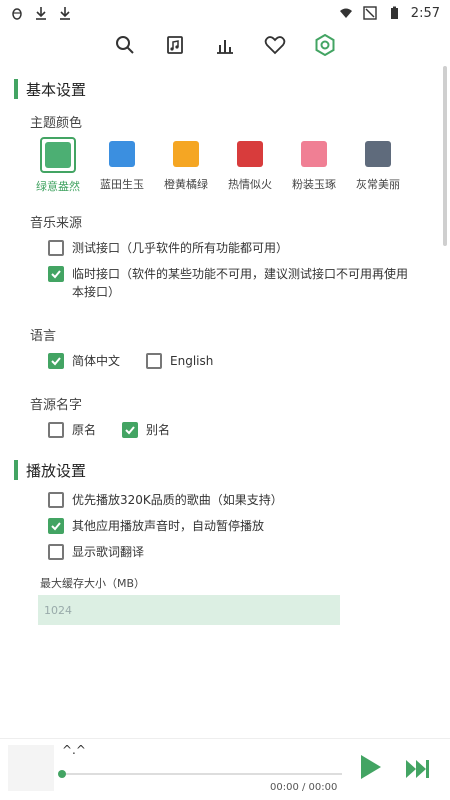 The height and width of the screenshot is (800, 450). I want to click on play-320k-option: 优先播放320K品质的歌曲（如果支持）, so click(233, 500).